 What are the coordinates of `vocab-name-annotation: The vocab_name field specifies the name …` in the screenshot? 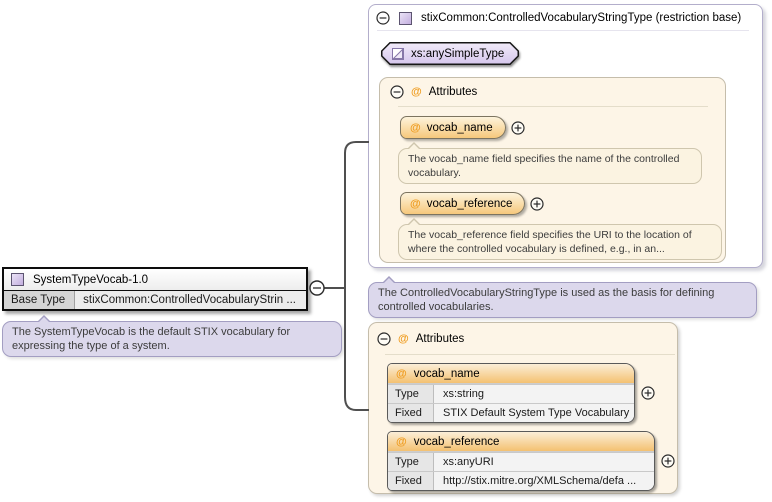 It's located at (550, 163).